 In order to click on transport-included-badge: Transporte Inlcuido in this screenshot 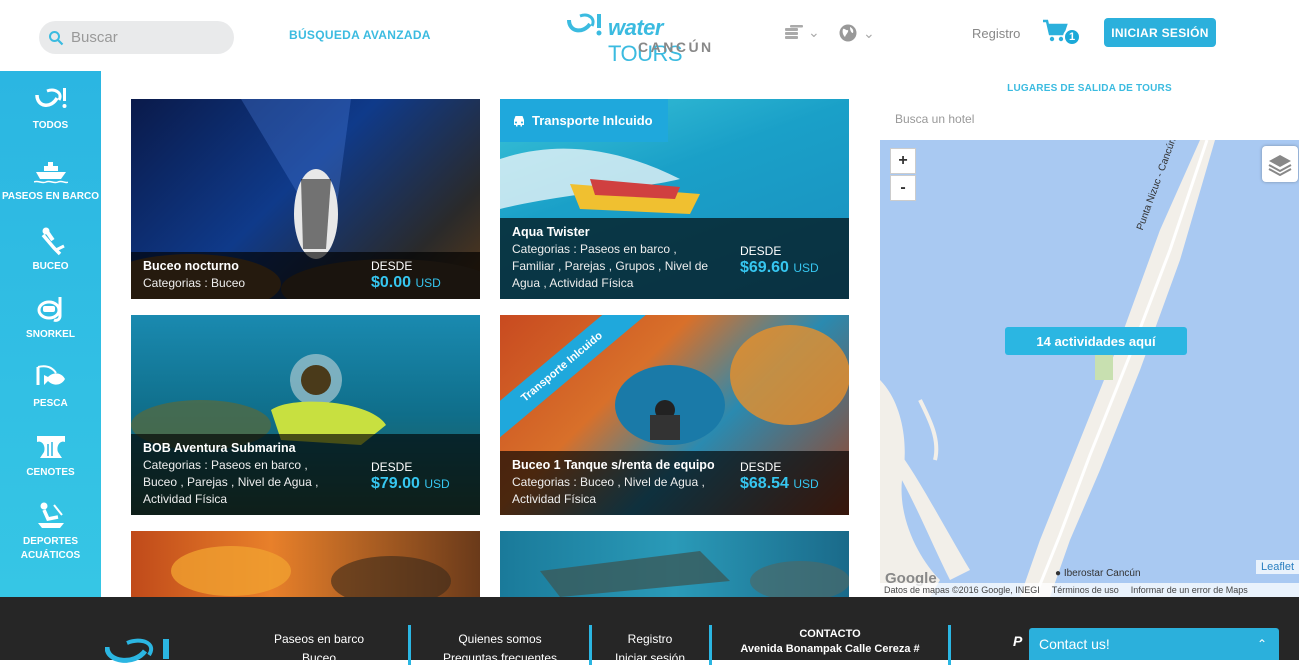, I will do `click(584, 120)`.